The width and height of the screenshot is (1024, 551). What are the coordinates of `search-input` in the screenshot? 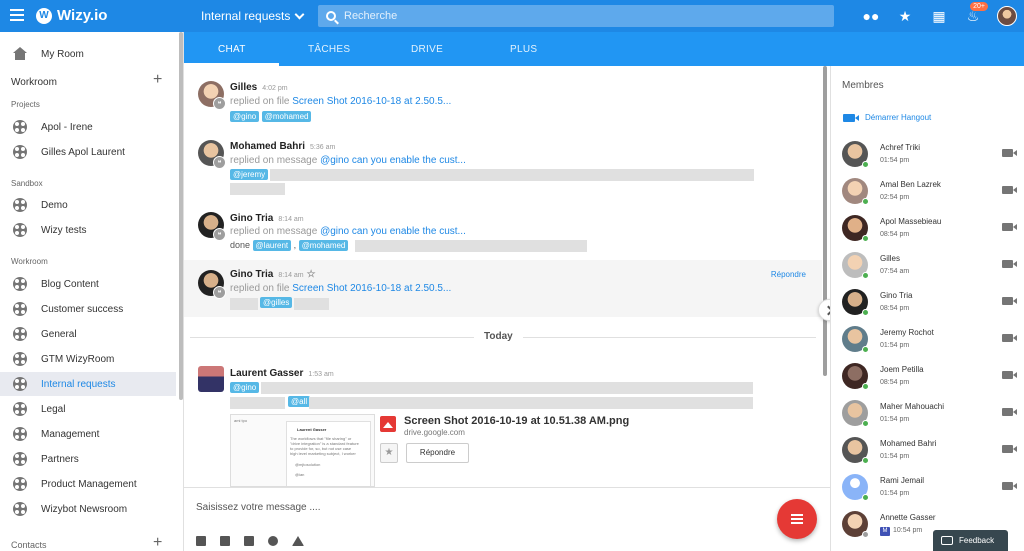 It's located at (544, 16).